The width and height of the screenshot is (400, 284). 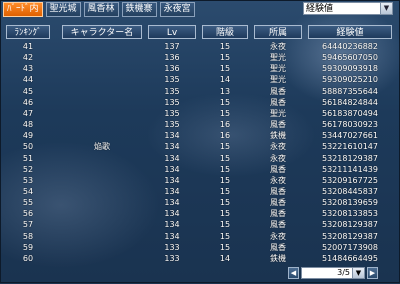 I want to click on column-header-exp: 経験値, so click(x=350, y=32).